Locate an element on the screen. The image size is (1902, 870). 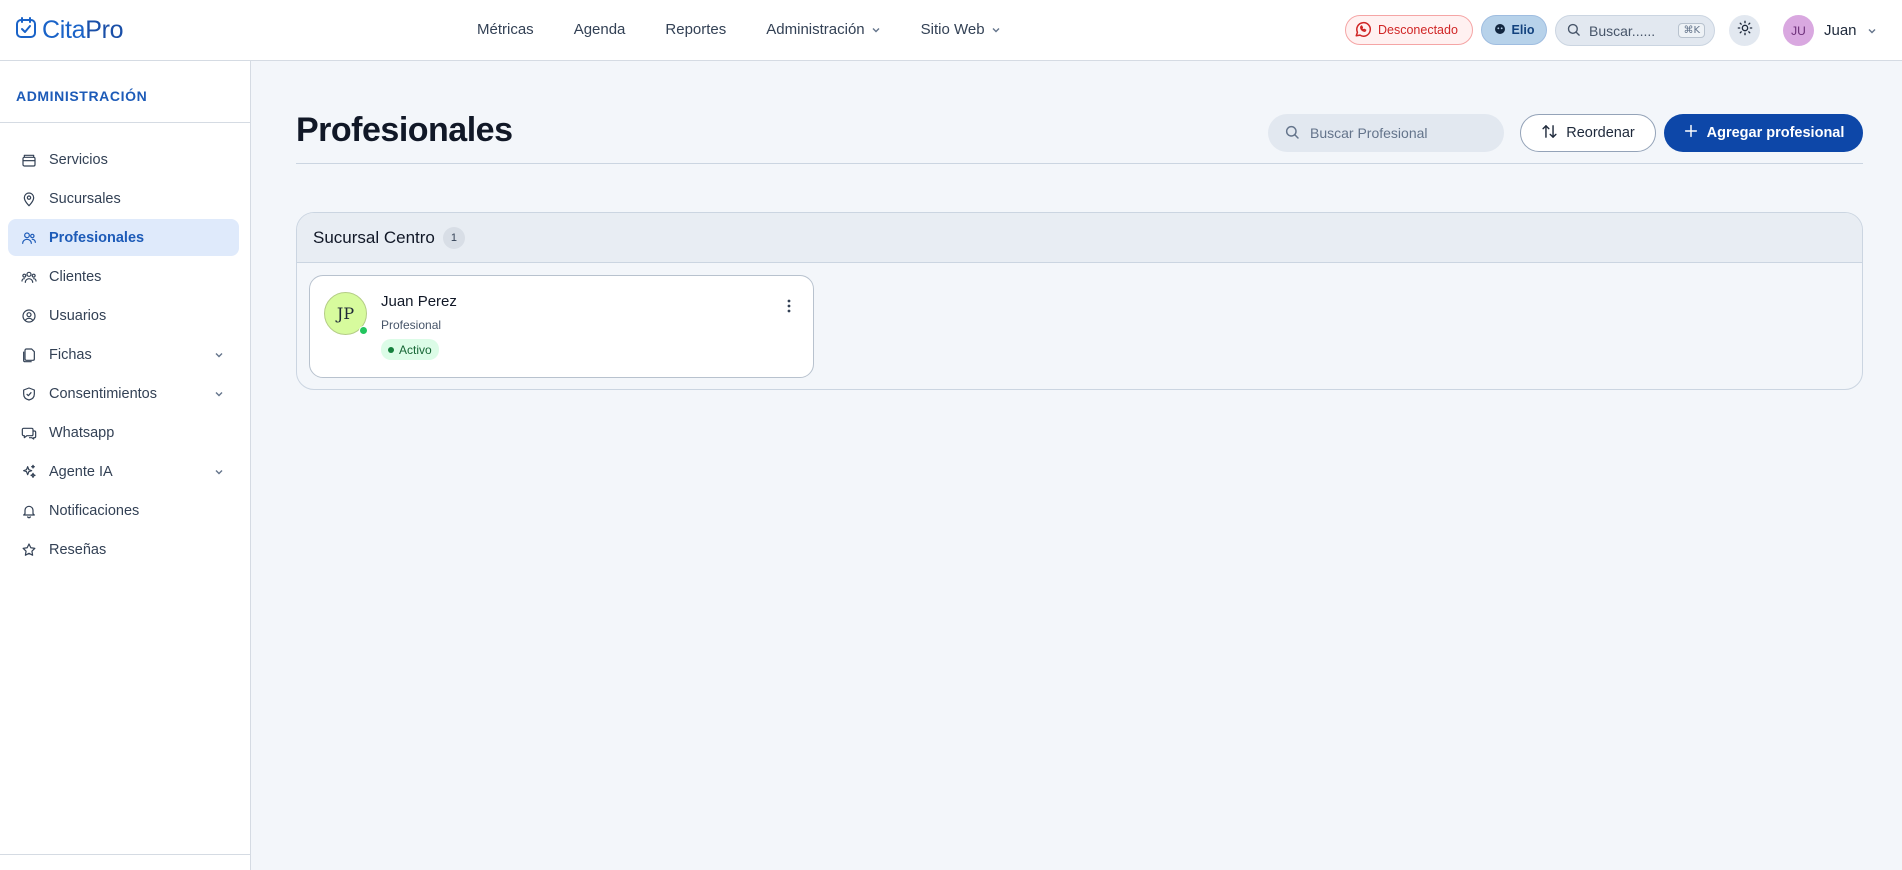
shield-check-icon is located at coordinates (29, 394).